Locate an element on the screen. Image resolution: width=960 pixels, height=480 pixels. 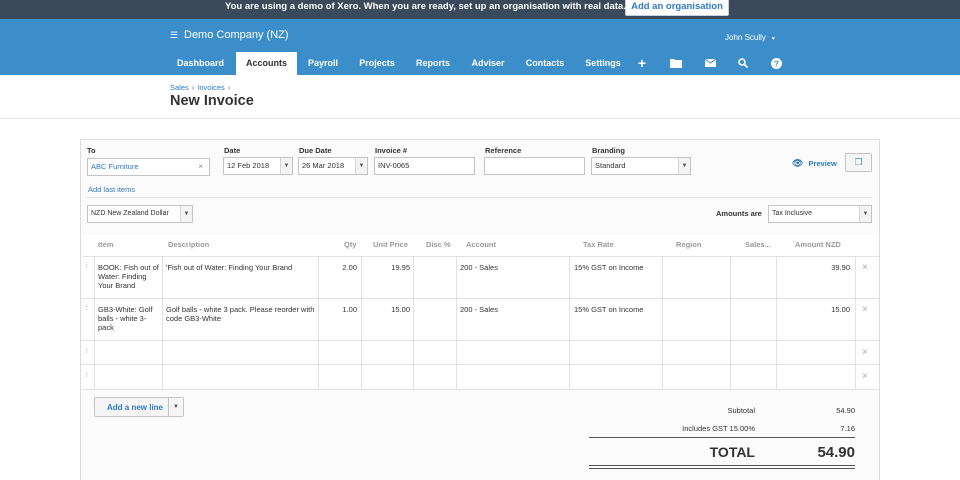
breadcrumb: Sales › Invoices › is located at coordinates (201, 87).